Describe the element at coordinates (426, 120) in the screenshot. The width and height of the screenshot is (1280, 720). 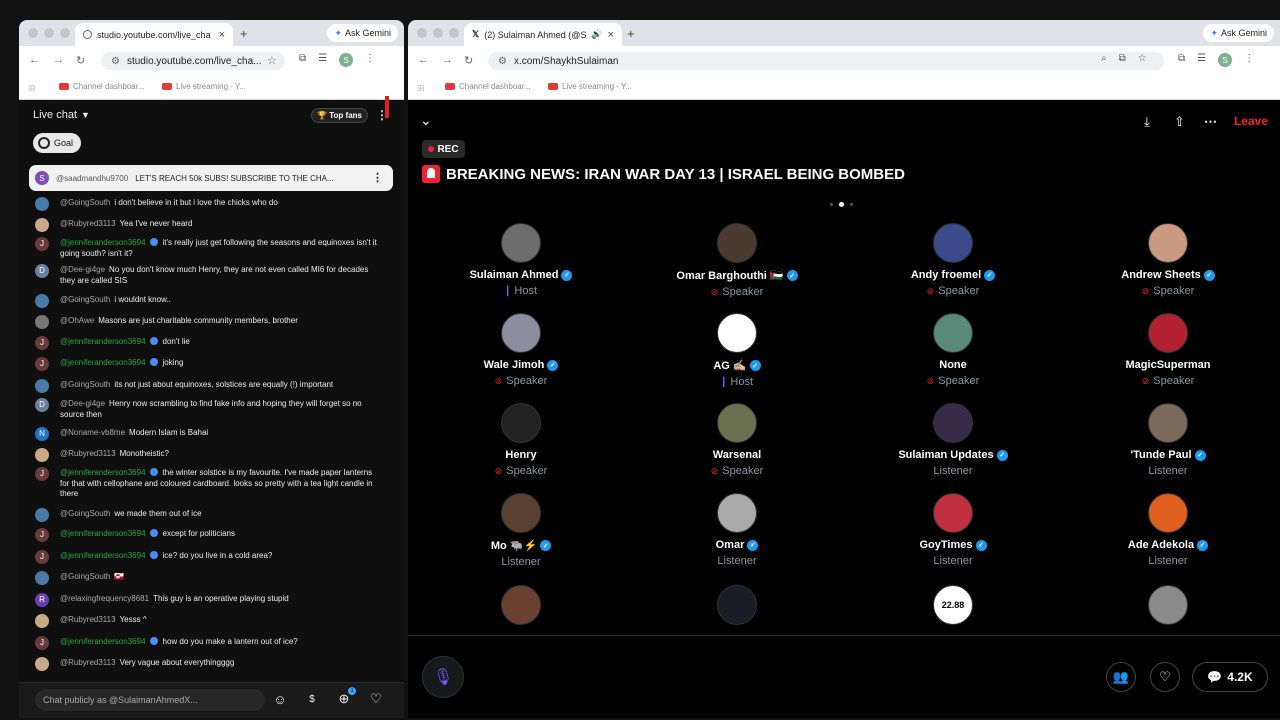
I see `minimize-space-icon: ⌄` at that location.